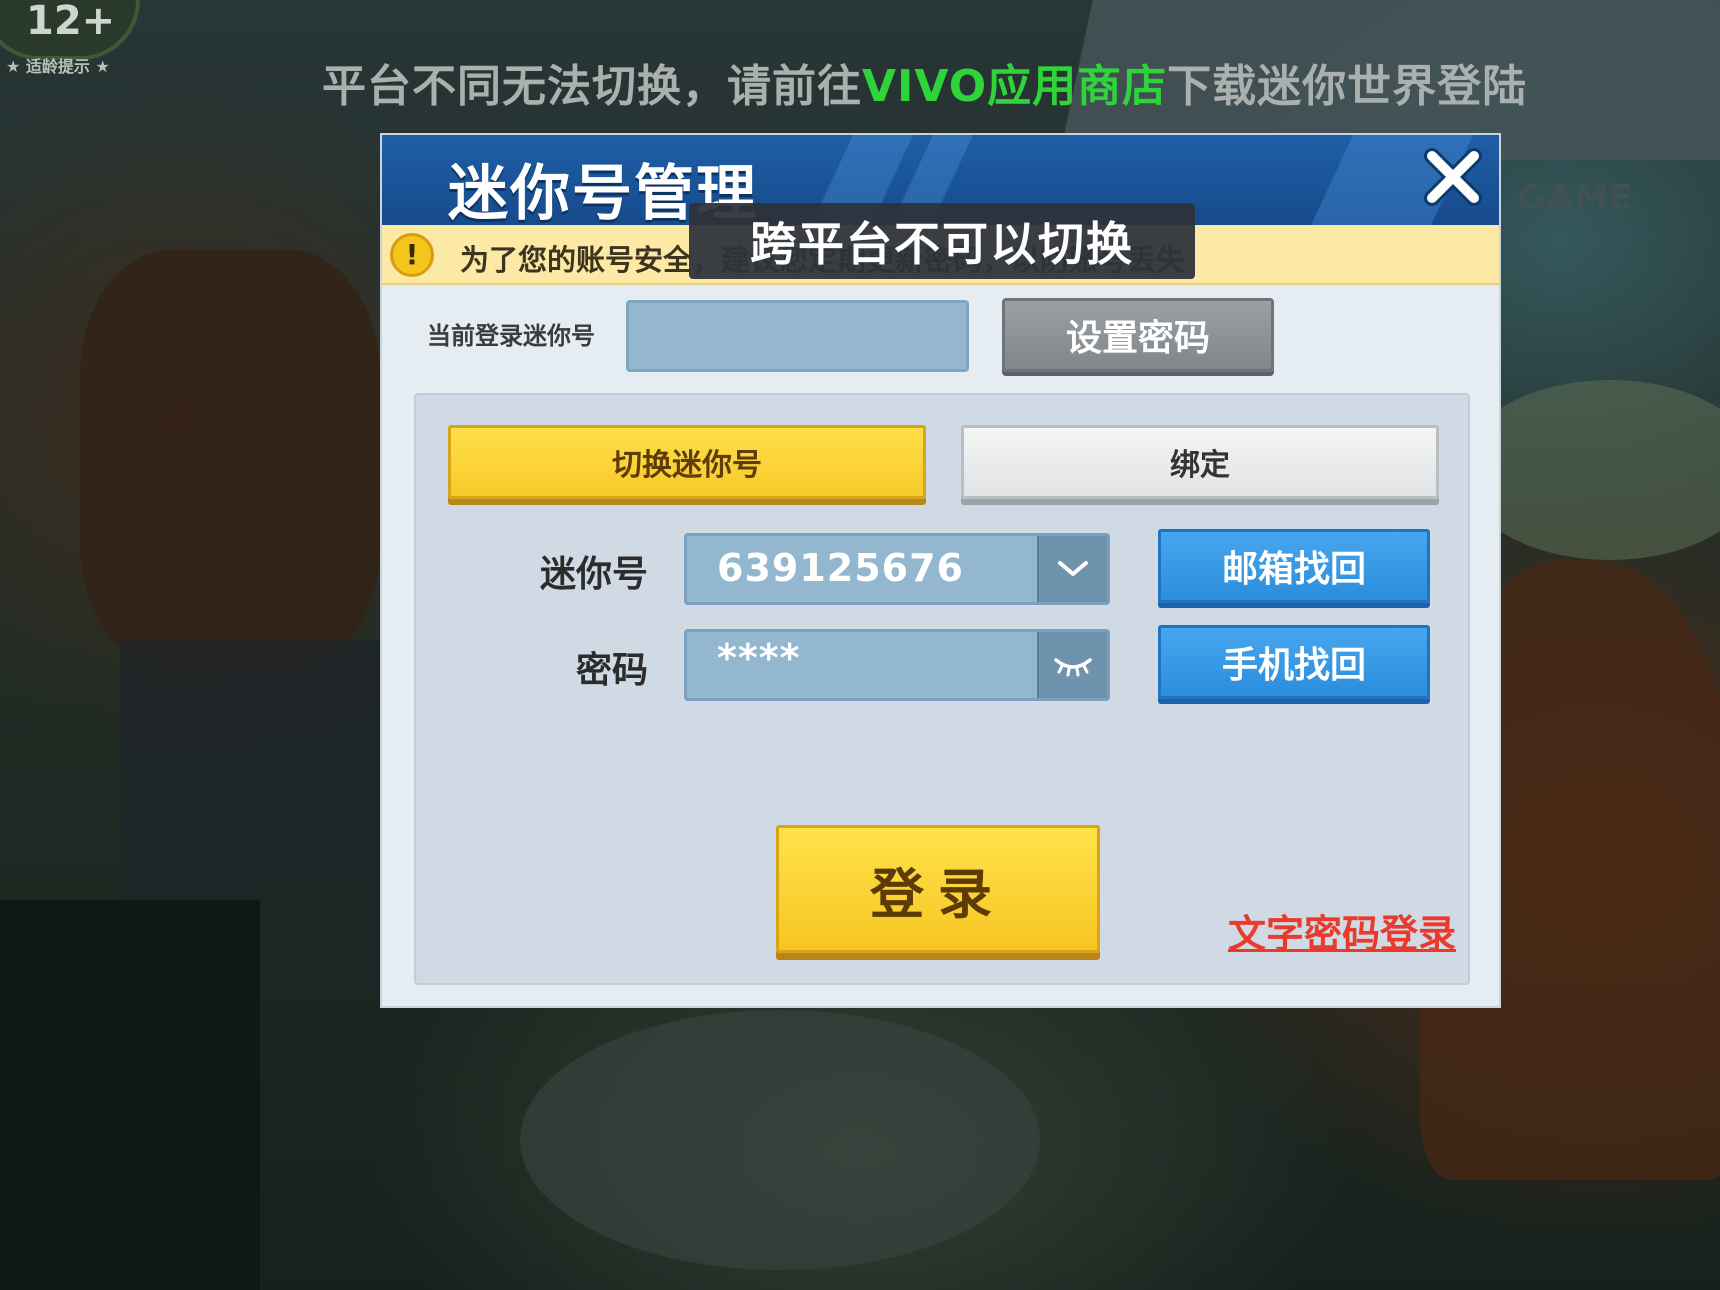 The width and height of the screenshot is (1720, 1290). I want to click on recover-by-phone-button: 手机找回, so click(1294, 662).